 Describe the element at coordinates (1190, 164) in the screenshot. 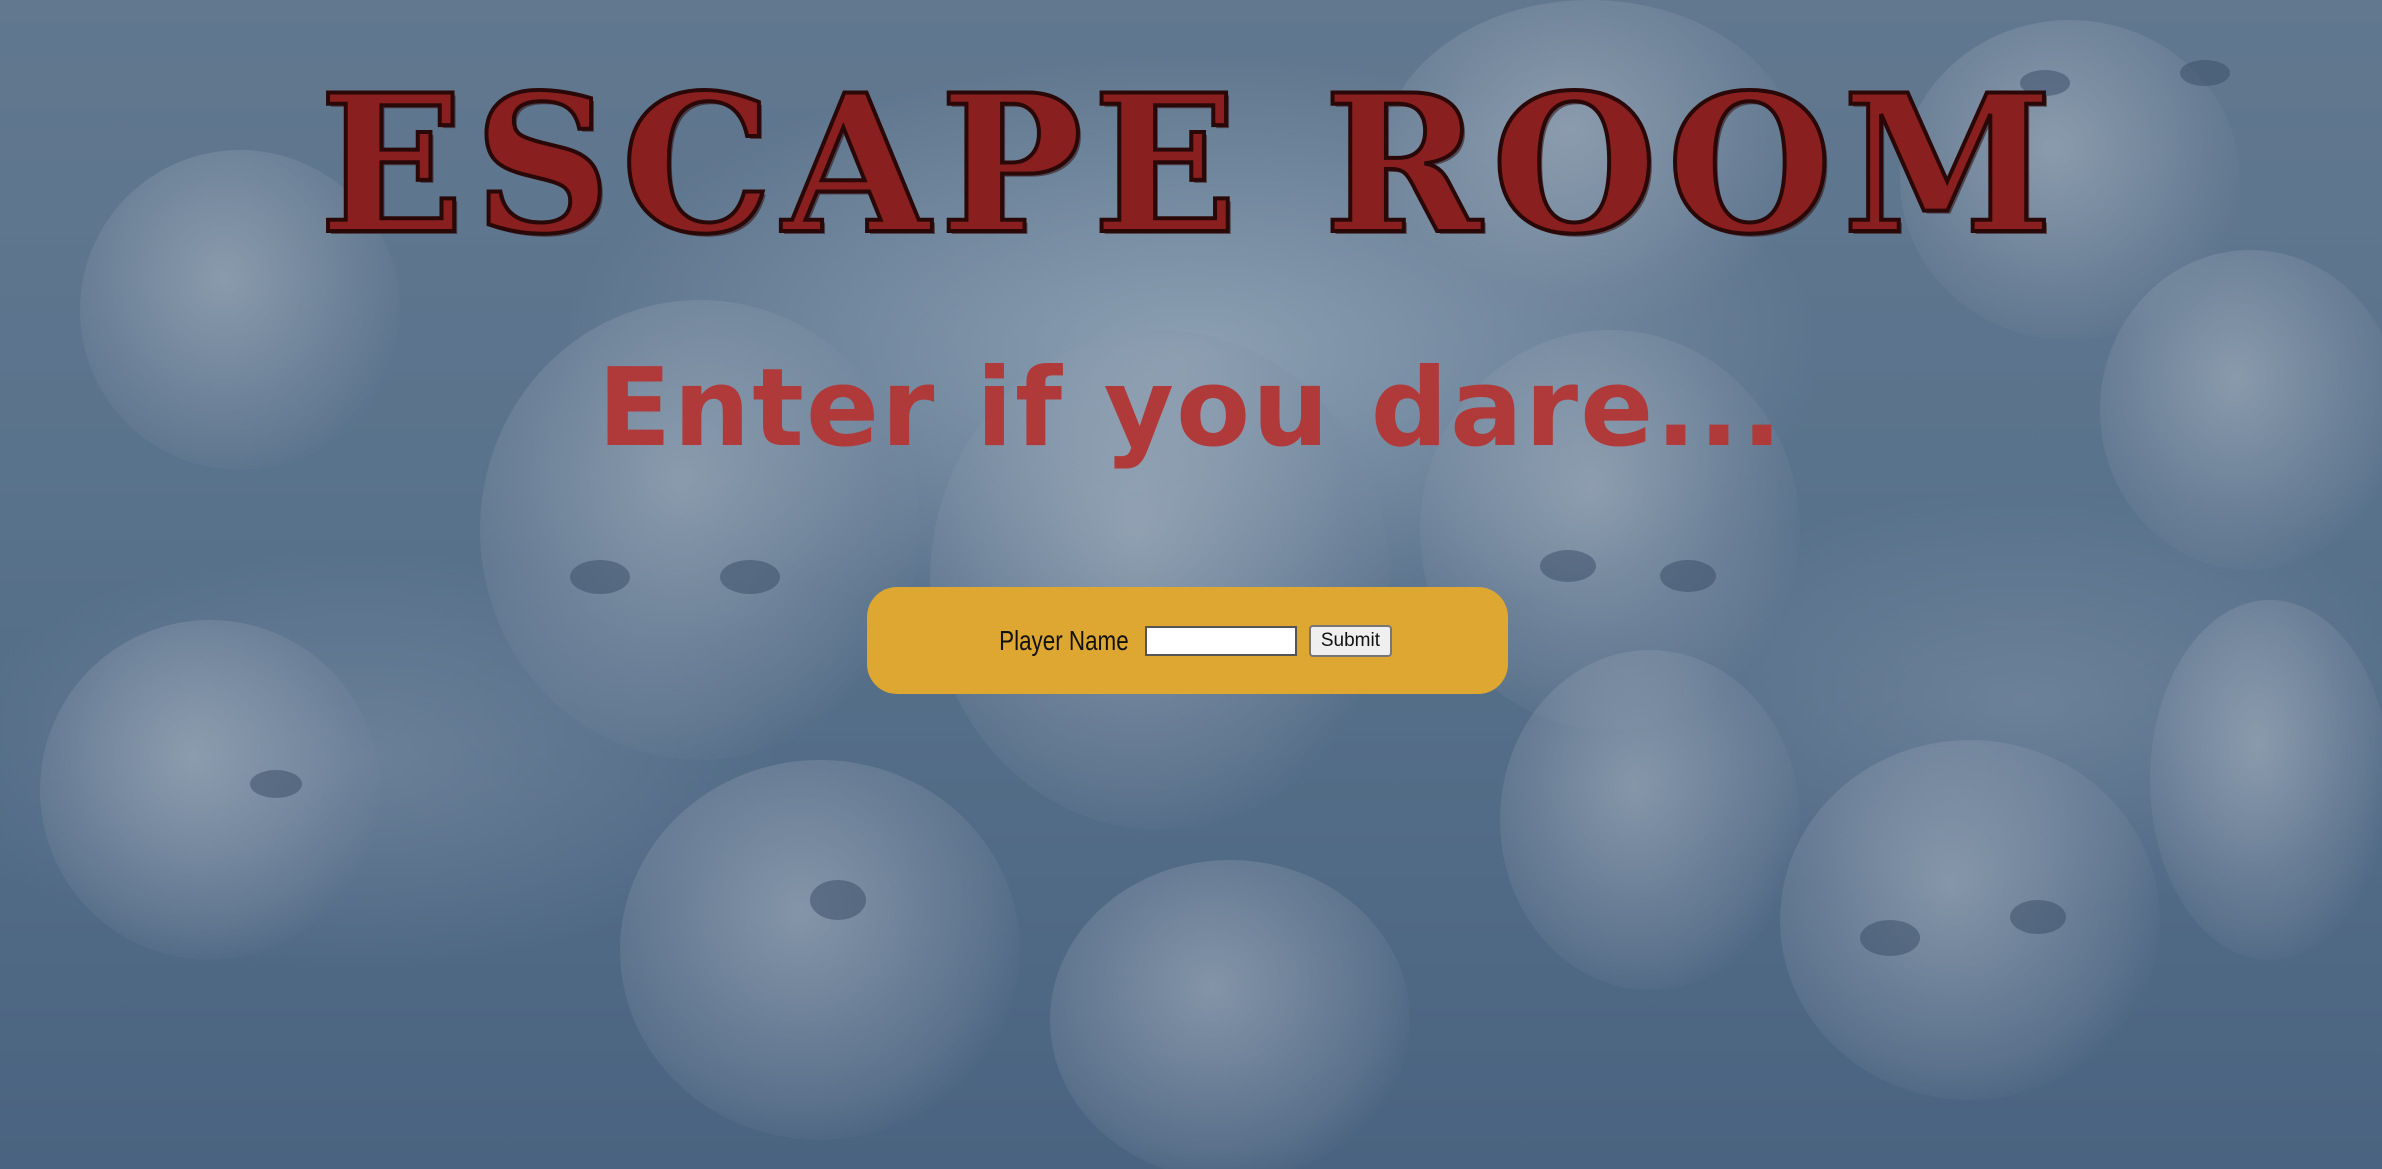

I see `page-title: ESCAPE ROOM` at that location.